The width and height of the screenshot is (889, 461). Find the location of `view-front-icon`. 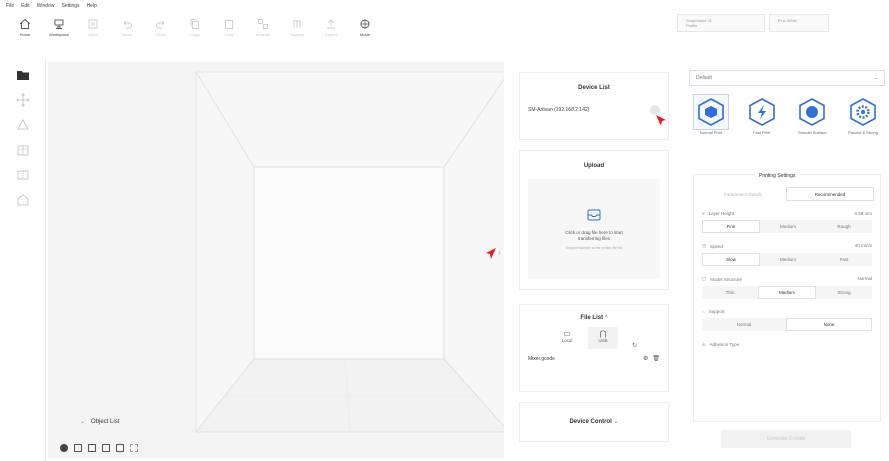

view-front-icon is located at coordinates (78, 448).